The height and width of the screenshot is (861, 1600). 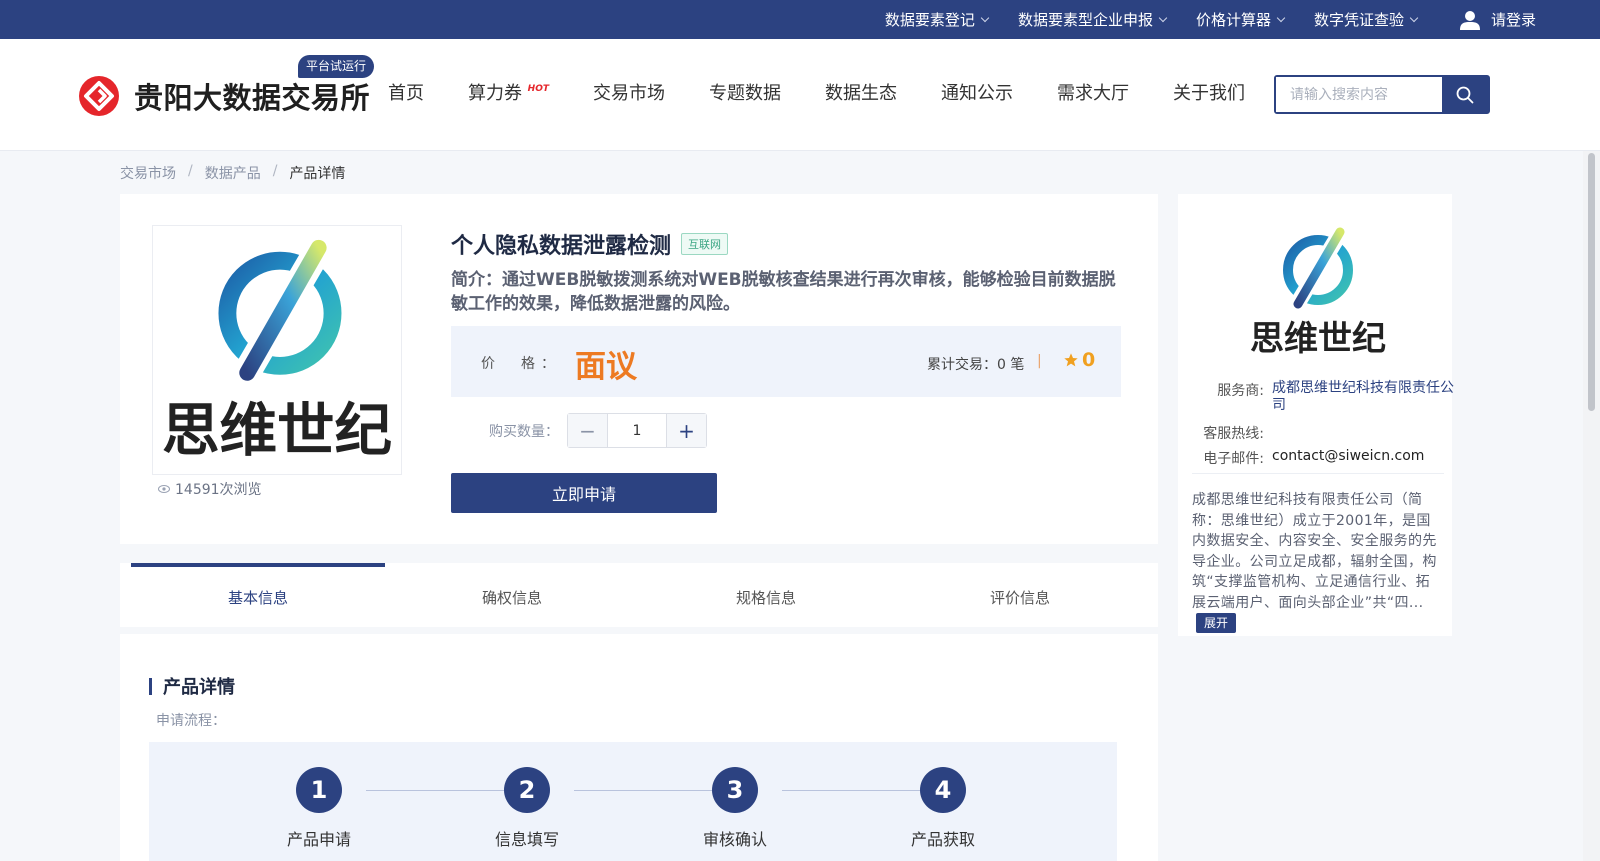 I want to click on rating: 0, so click(x=1079, y=360).